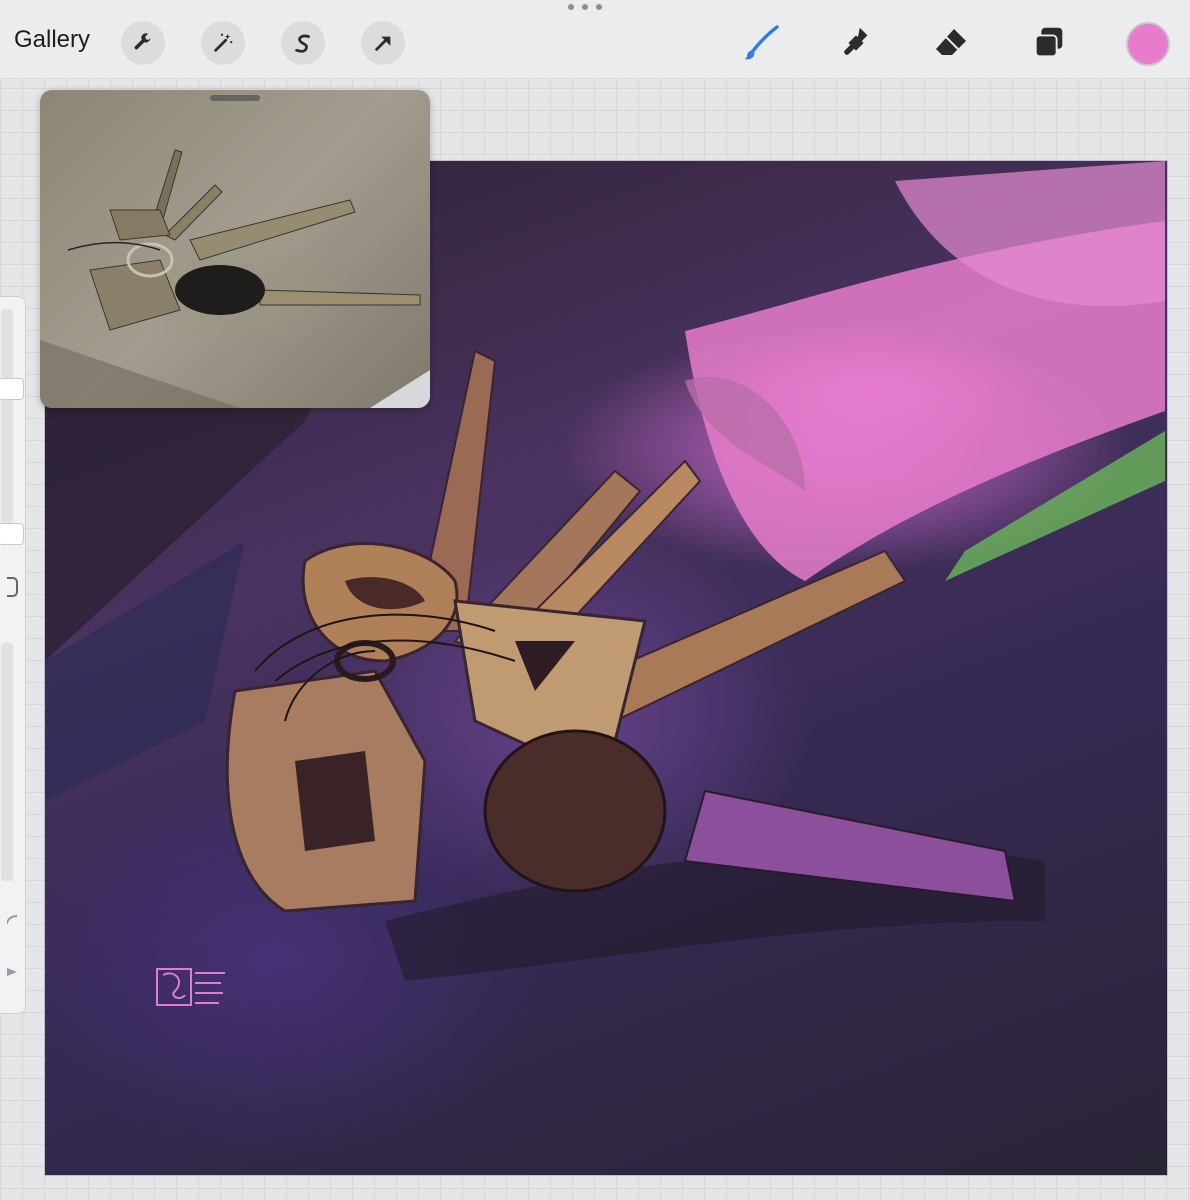 This screenshot has height=1200, width=1190. I want to click on gallery-button: Gallery, so click(52, 40).